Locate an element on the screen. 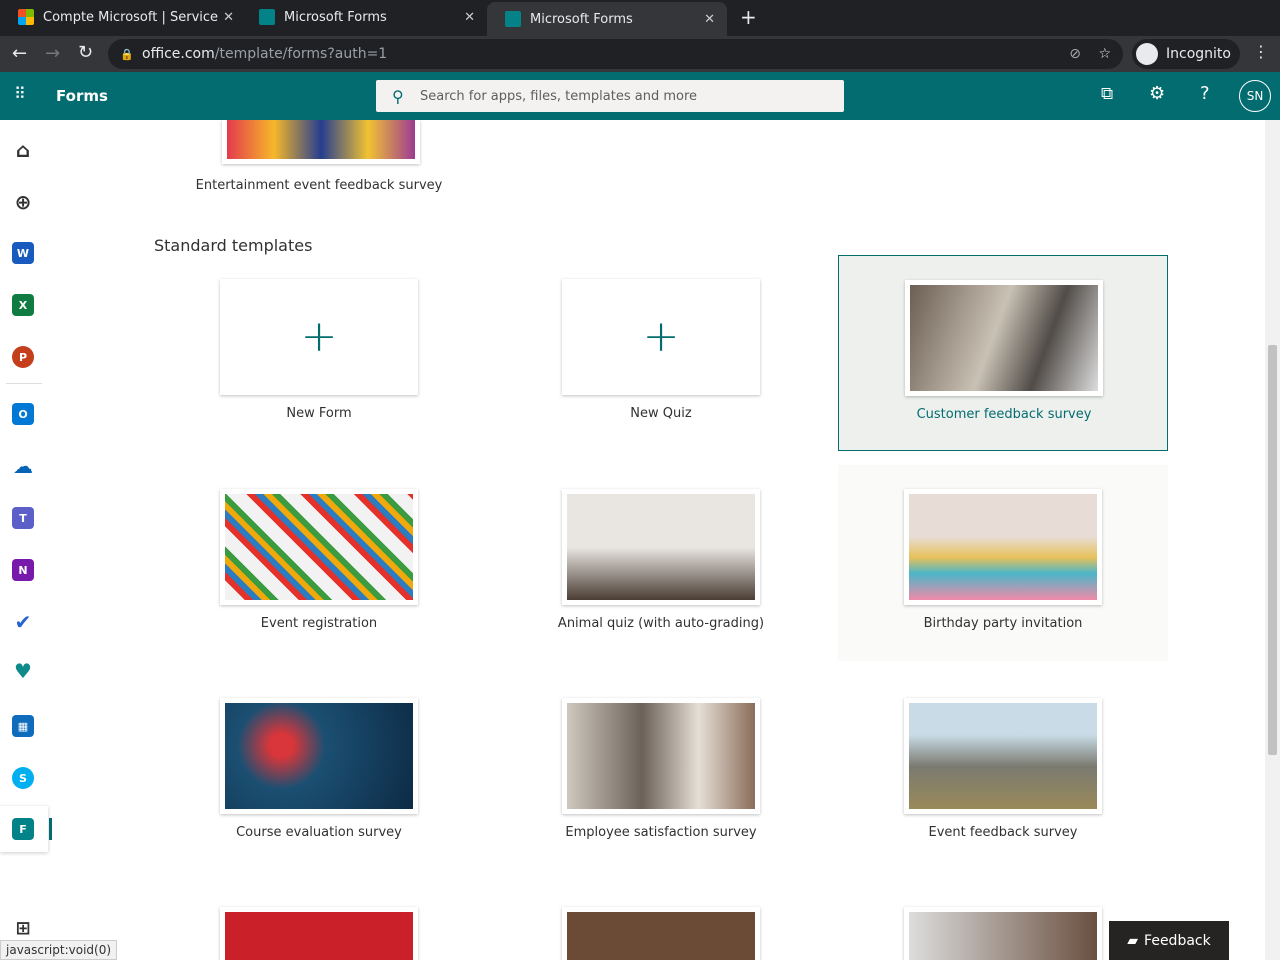 The image size is (1280, 960). app-launcher-icon: ⠿ is located at coordinates (20, 93).